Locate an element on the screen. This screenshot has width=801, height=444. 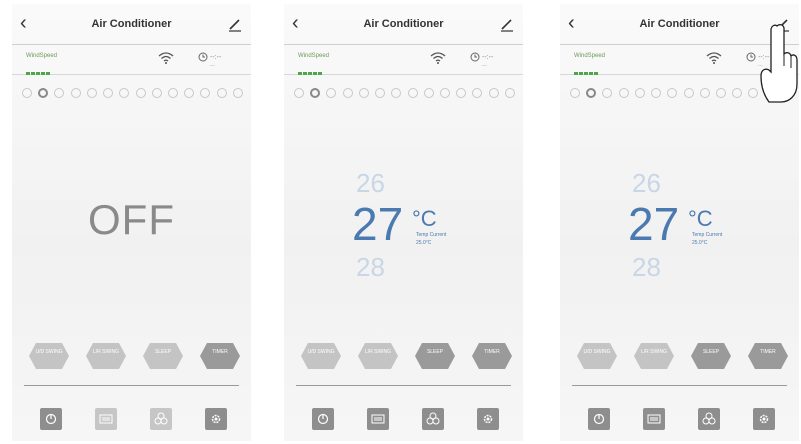
power-icon is located at coordinates (599, 419).